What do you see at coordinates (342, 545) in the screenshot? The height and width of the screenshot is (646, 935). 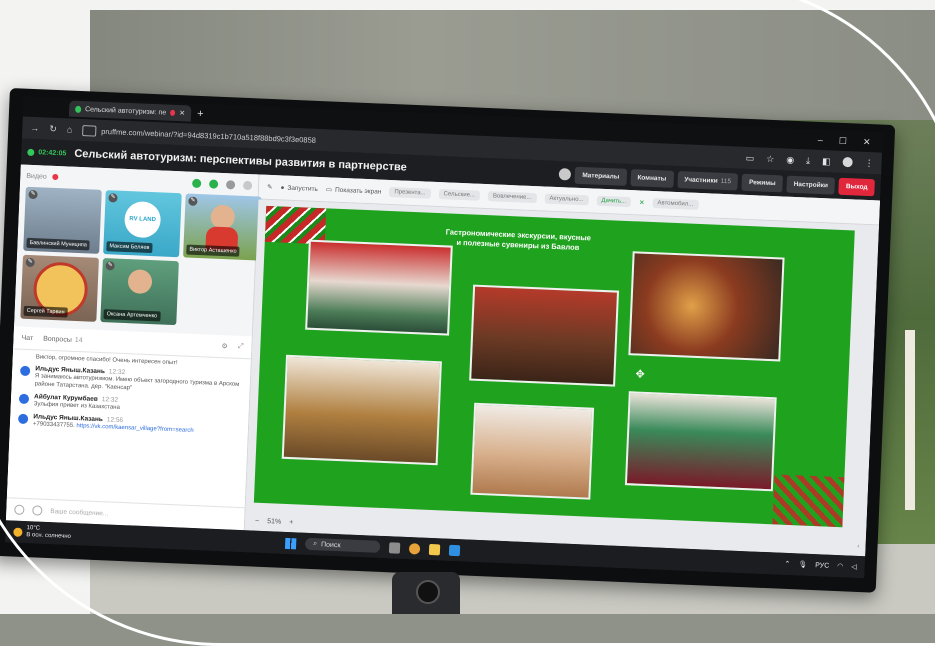 I see `taskbar-search: ⌕ Поиск` at bounding box center [342, 545].